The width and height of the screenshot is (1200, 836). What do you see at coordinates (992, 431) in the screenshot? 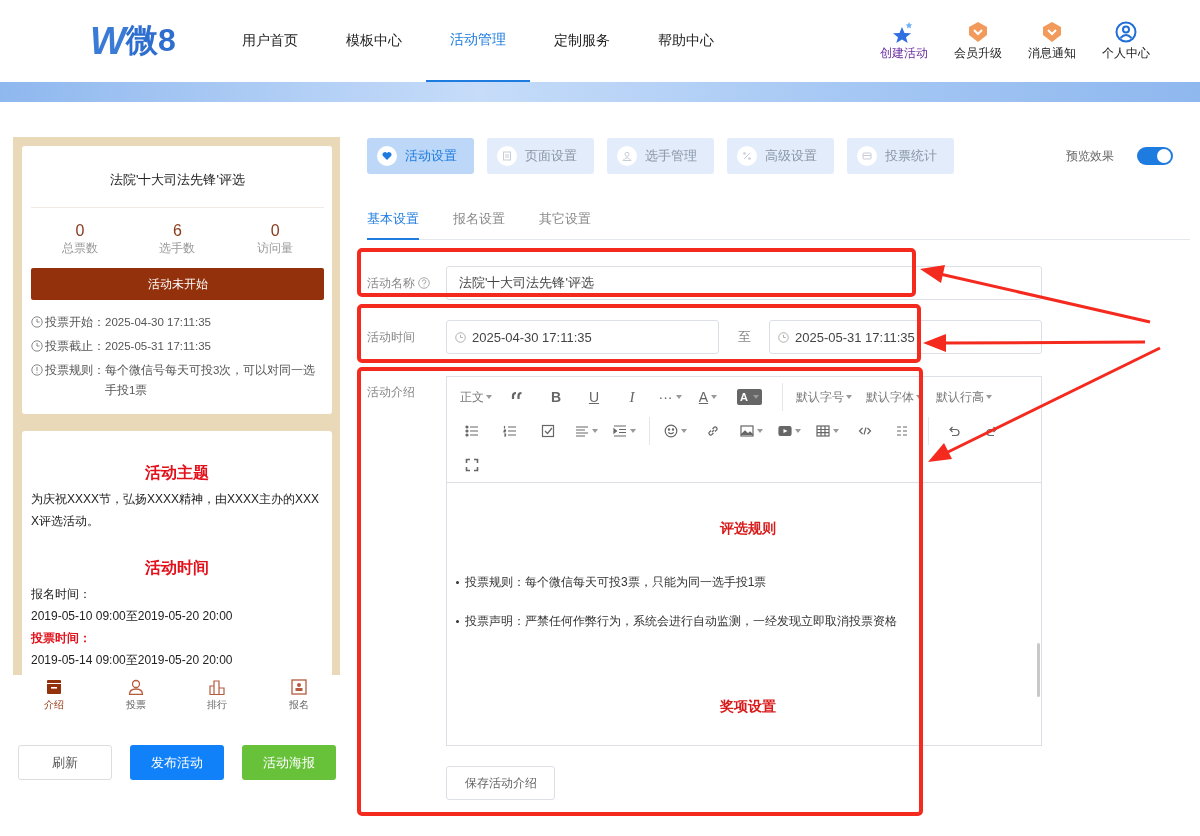
I see `redo-icon` at bounding box center [992, 431].